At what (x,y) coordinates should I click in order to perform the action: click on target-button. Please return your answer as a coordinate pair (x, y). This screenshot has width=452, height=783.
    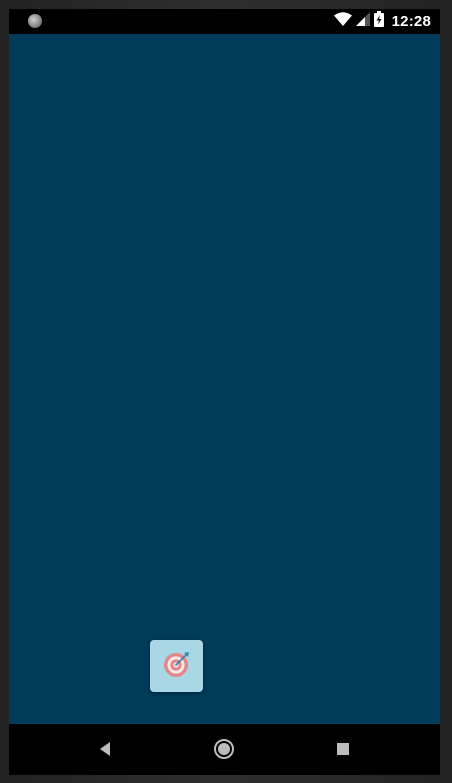
    Looking at the image, I should click on (176, 666).